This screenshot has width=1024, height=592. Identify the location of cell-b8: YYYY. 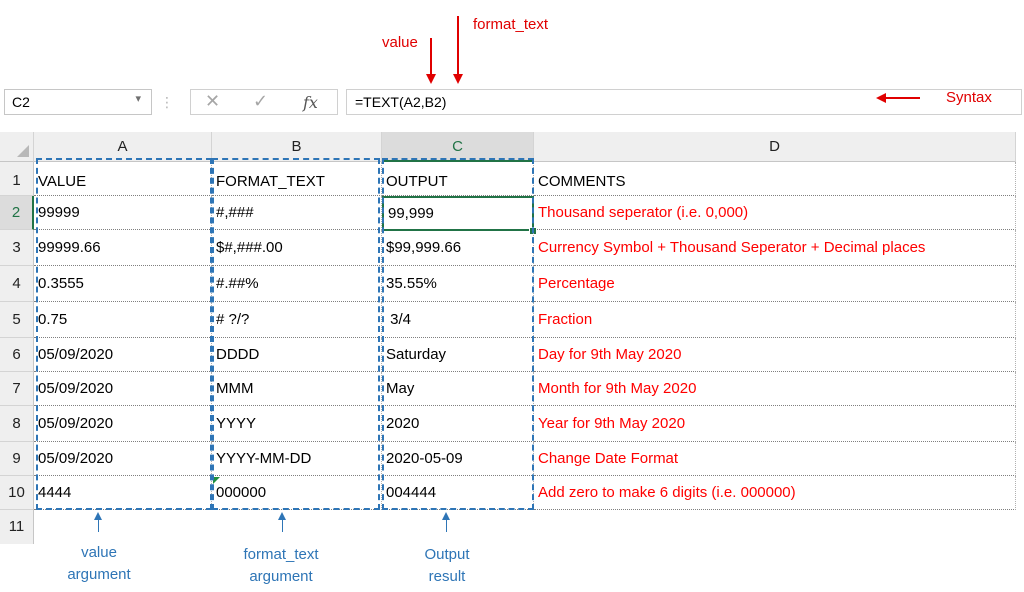
(297, 424).